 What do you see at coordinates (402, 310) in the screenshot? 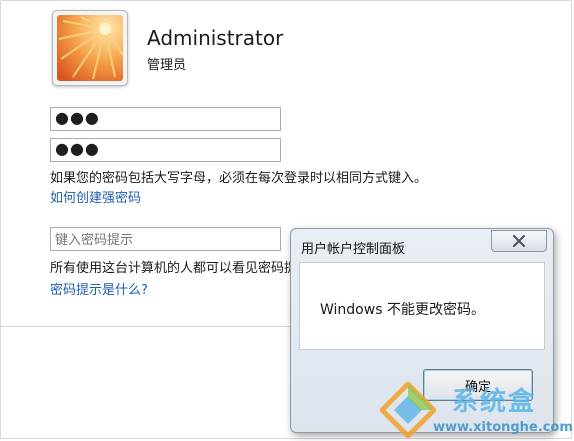
I see `dialog-message: Windows 不能更改密码。` at bounding box center [402, 310].